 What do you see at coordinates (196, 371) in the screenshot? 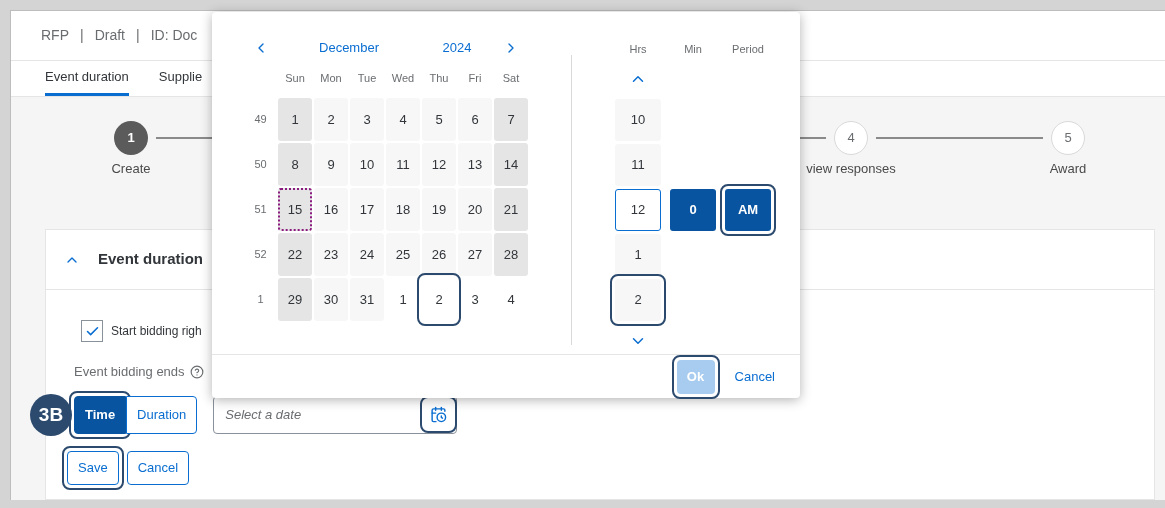
I see `help-icon` at bounding box center [196, 371].